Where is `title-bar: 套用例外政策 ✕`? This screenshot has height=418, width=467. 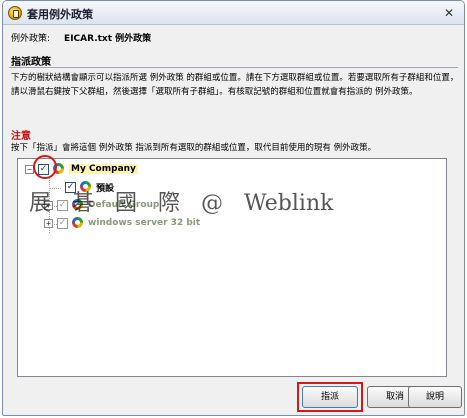
title-bar: 套用例外政策 ✕ is located at coordinates (233, 13).